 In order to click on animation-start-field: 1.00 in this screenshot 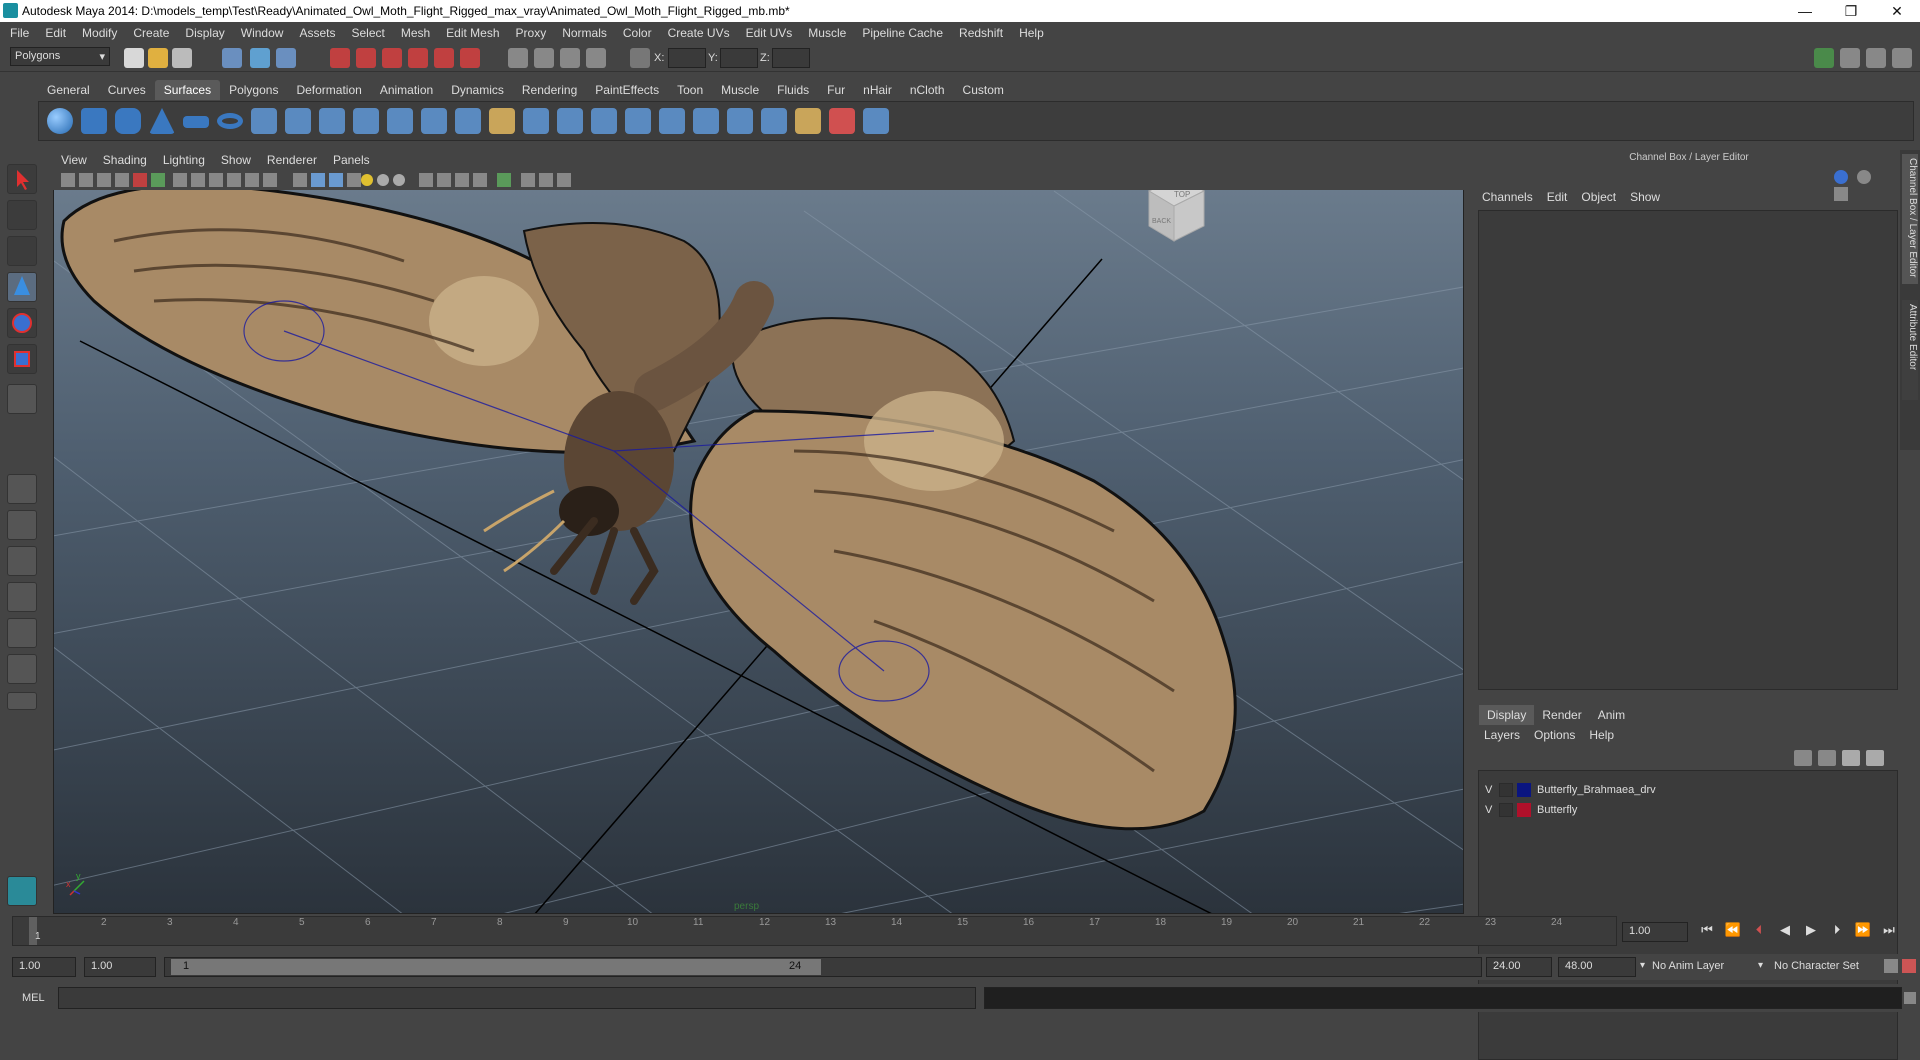, I will do `click(44, 967)`.